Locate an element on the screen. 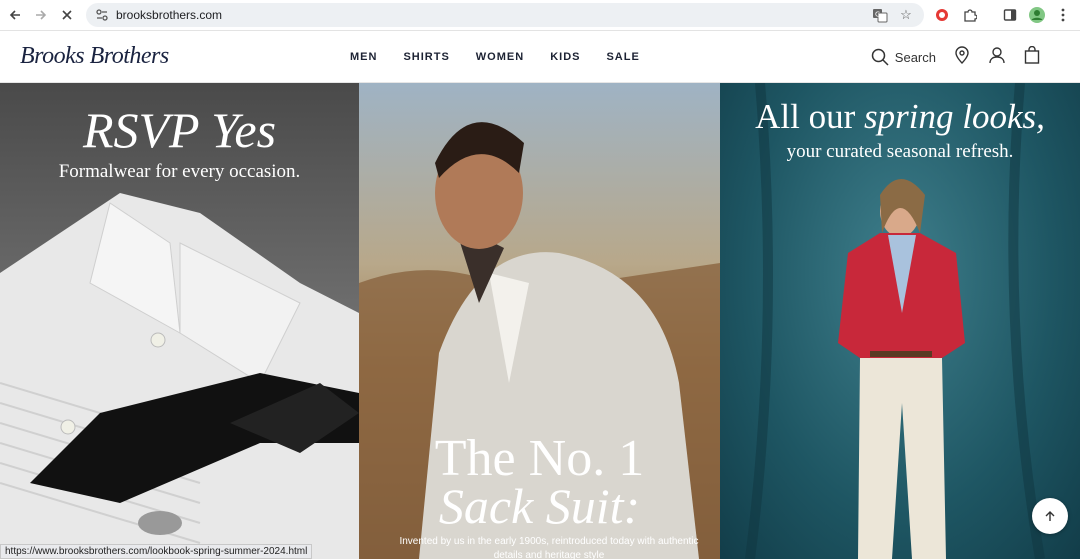 This screenshot has height=559, width=1080. back-arrow-icon is located at coordinates (15, 15).